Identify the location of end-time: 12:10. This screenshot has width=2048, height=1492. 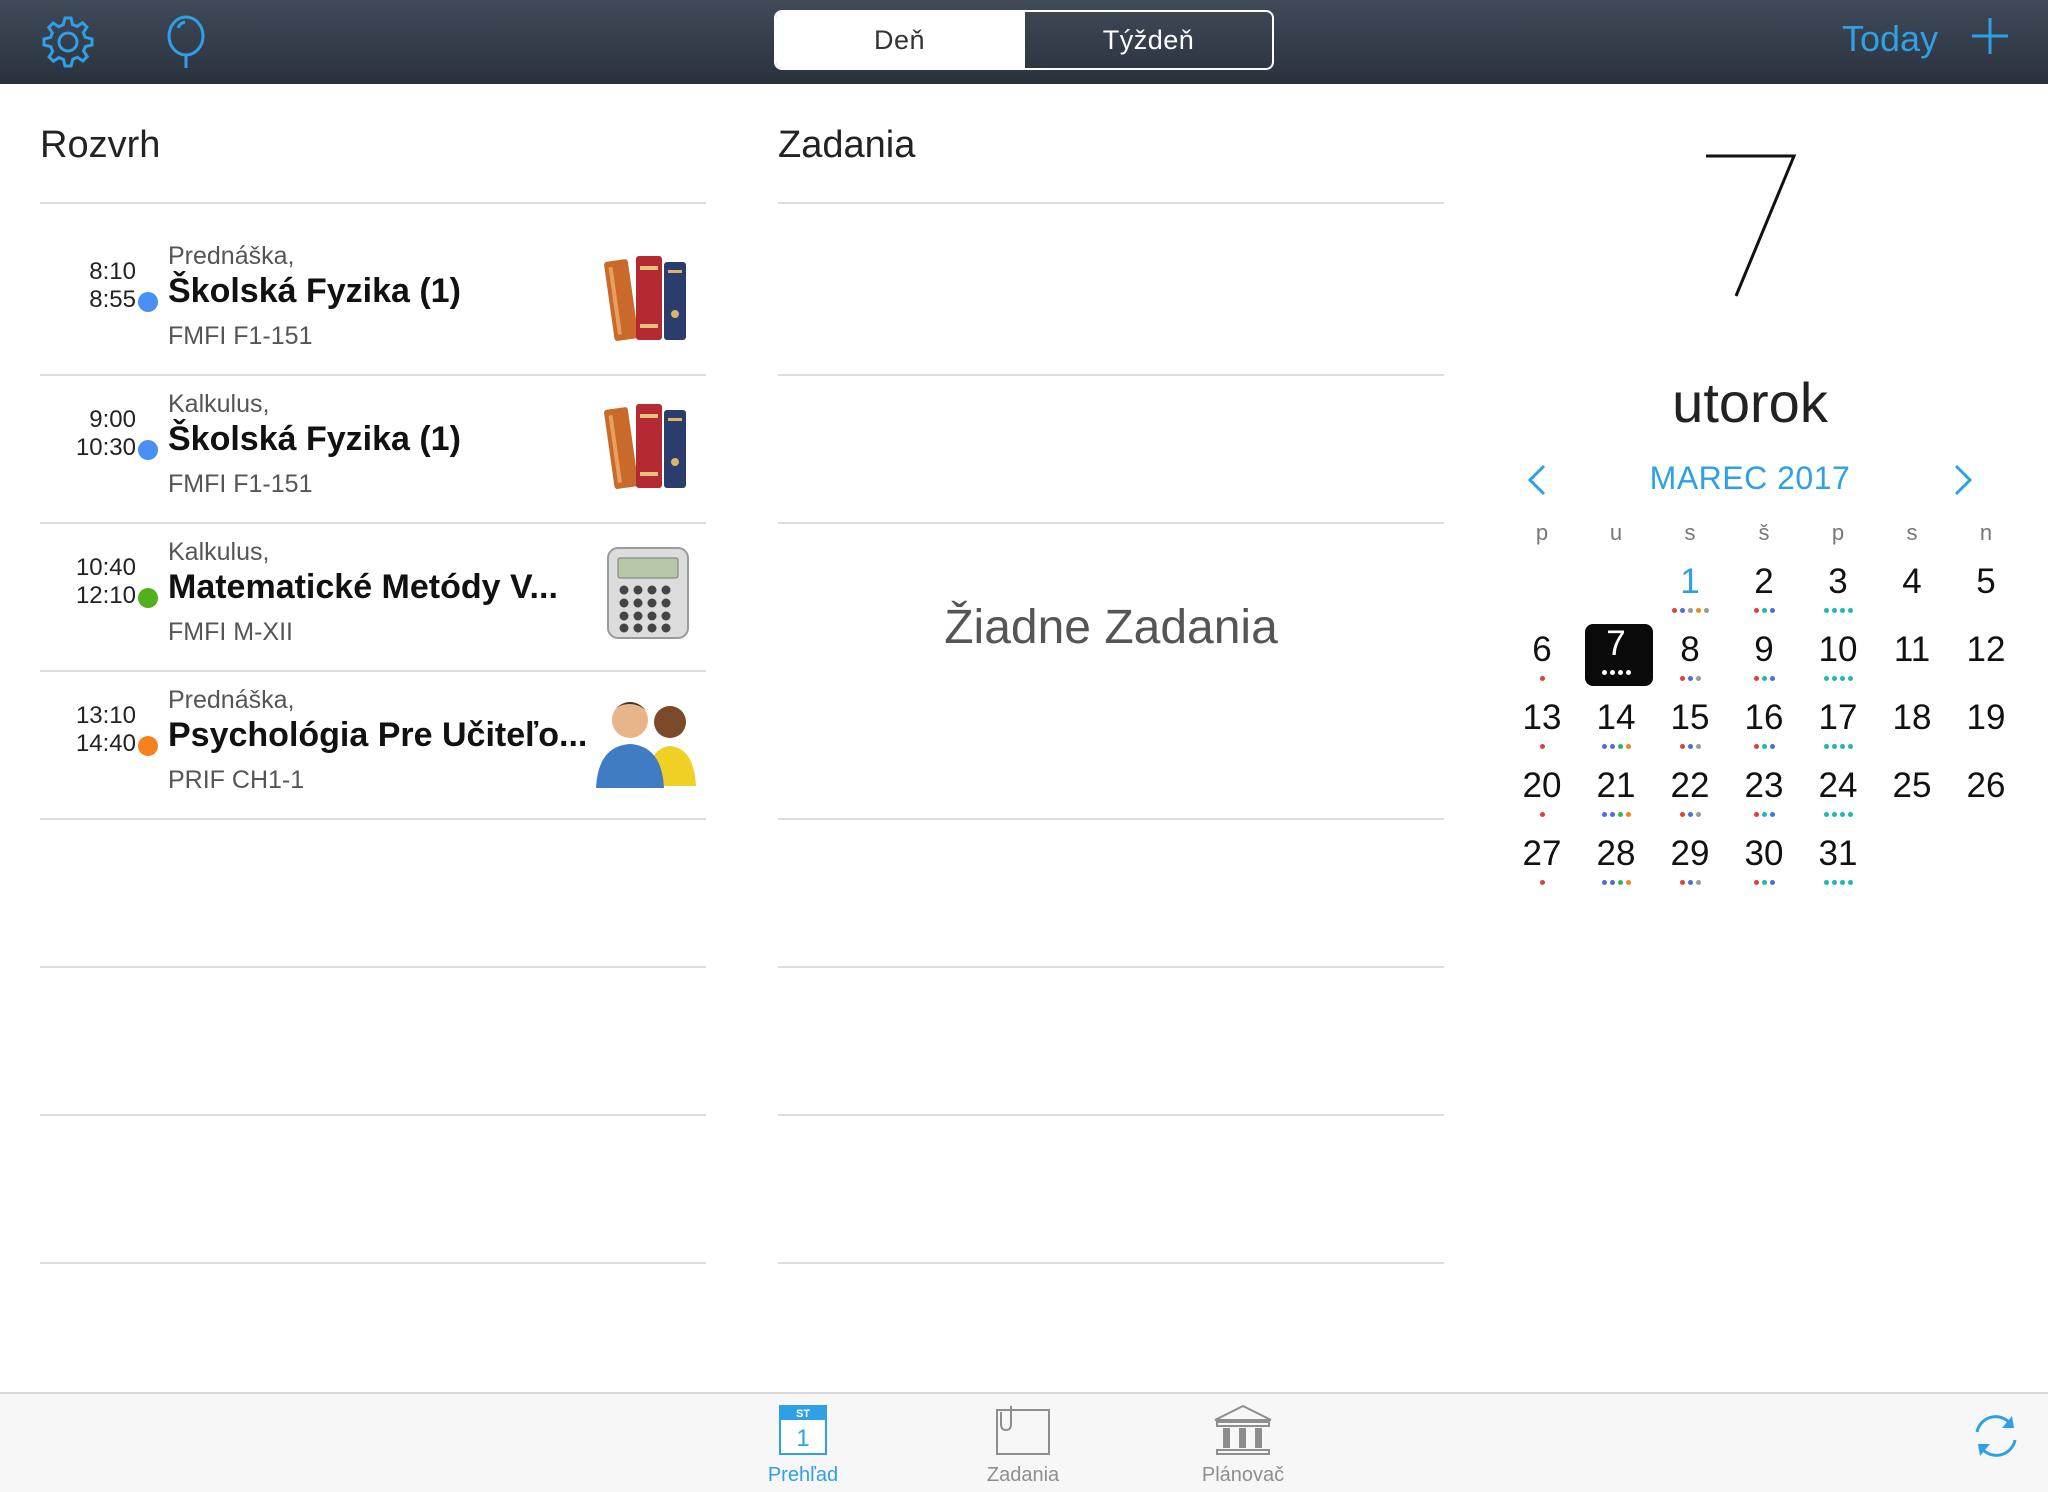
(105, 595).